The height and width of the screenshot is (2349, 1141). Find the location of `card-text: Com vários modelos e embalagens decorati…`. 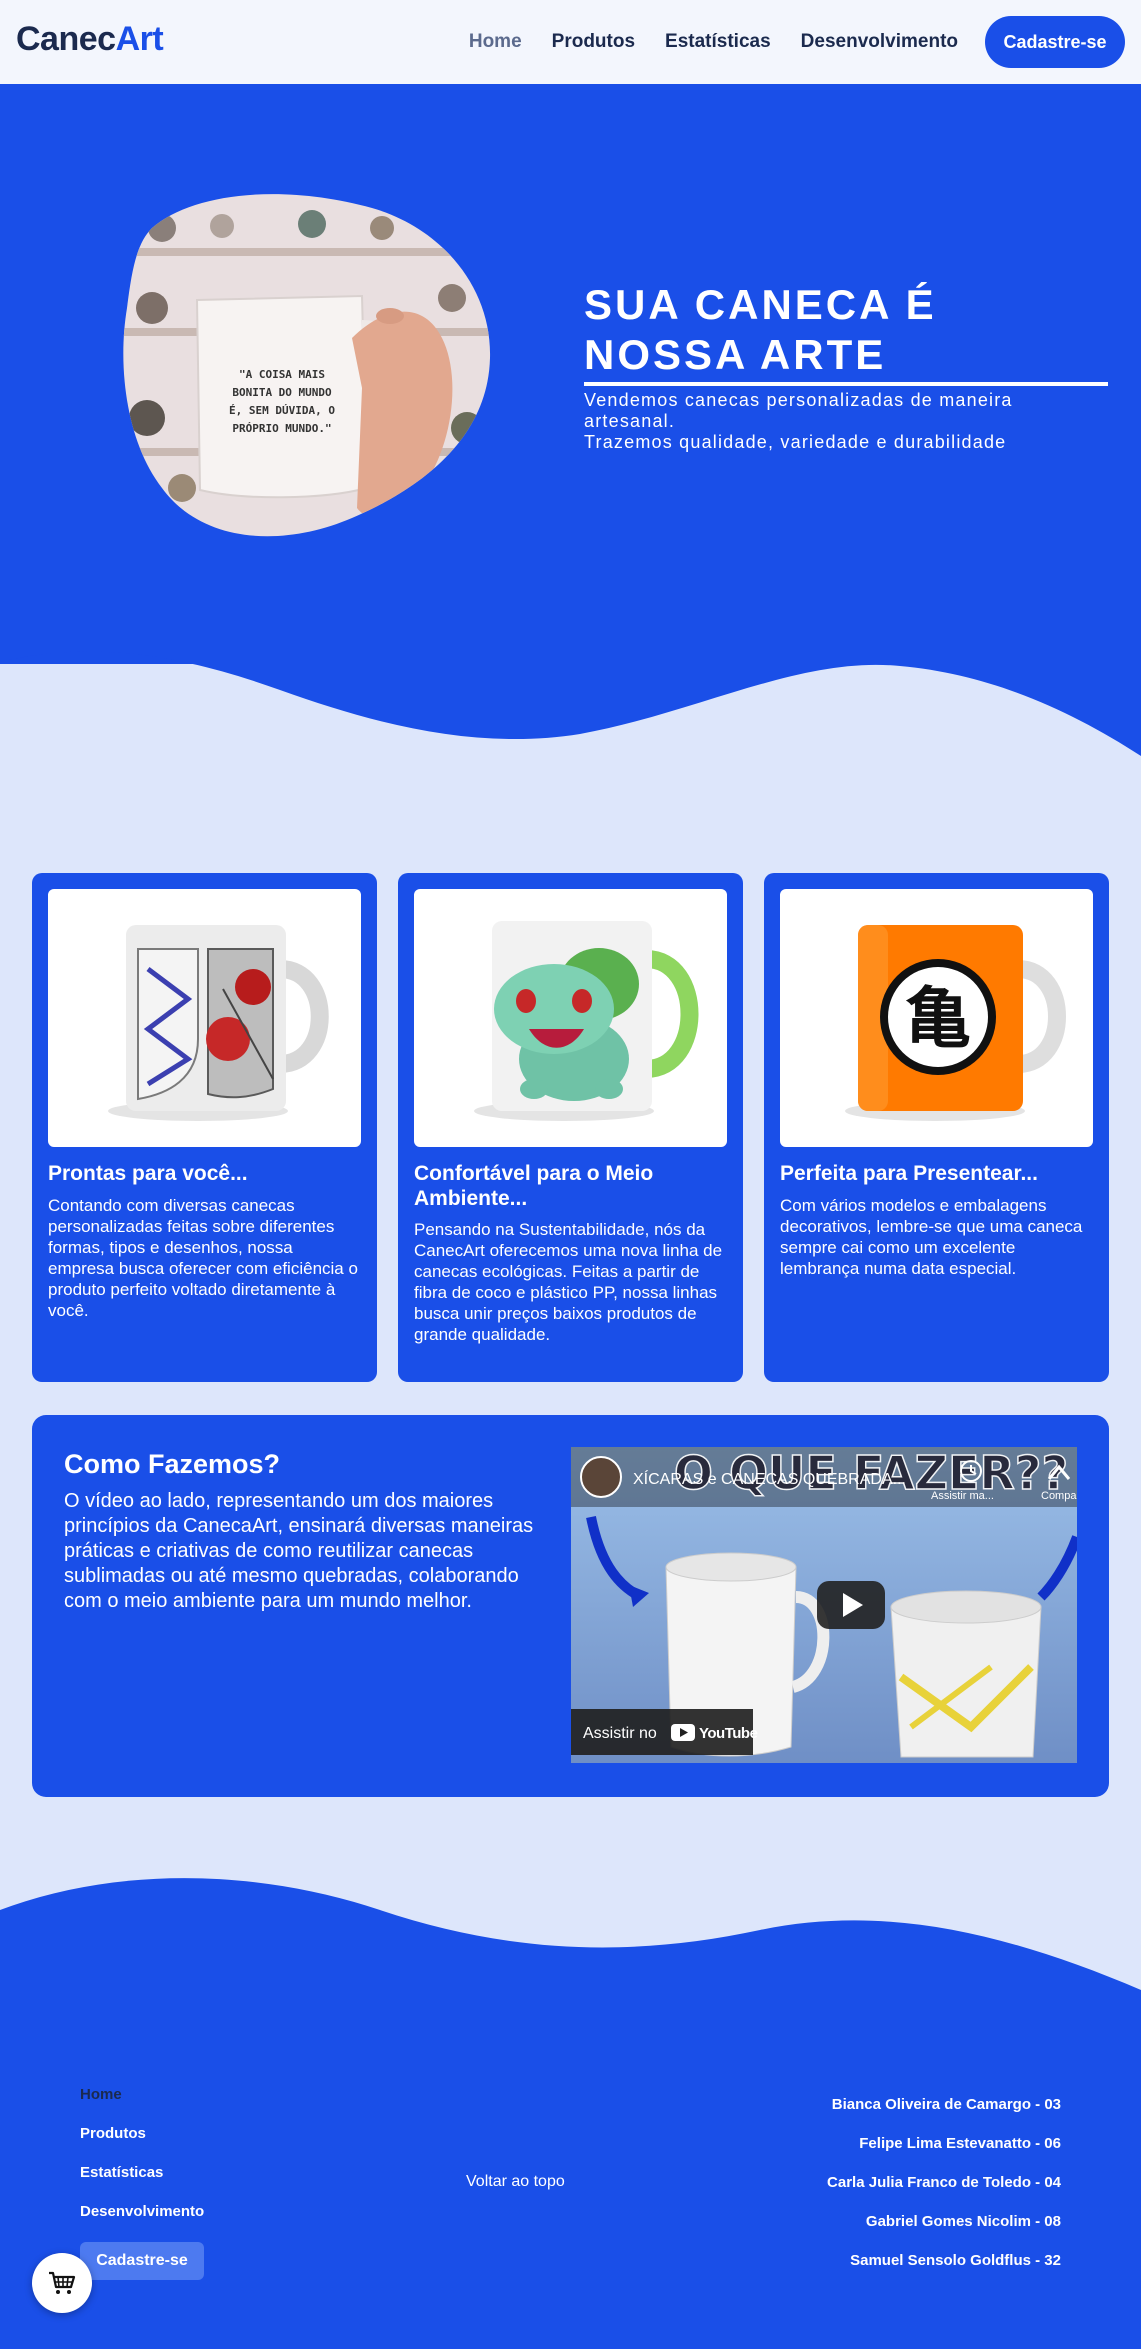

card-text: Com vários modelos e embalagens decorati… is located at coordinates (931, 1237).